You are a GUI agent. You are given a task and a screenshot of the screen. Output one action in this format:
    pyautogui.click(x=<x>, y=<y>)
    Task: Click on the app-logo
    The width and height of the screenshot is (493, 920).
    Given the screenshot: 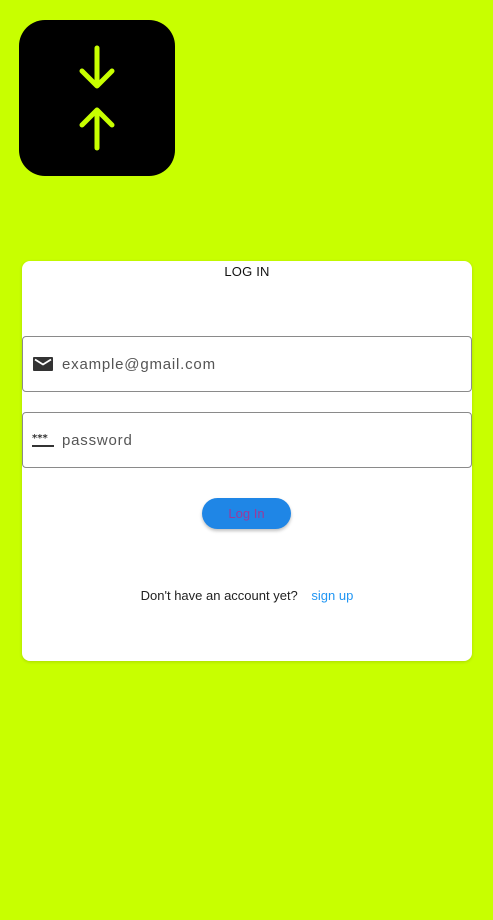 What is the action you would take?
    pyautogui.click(x=97, y=98)
    